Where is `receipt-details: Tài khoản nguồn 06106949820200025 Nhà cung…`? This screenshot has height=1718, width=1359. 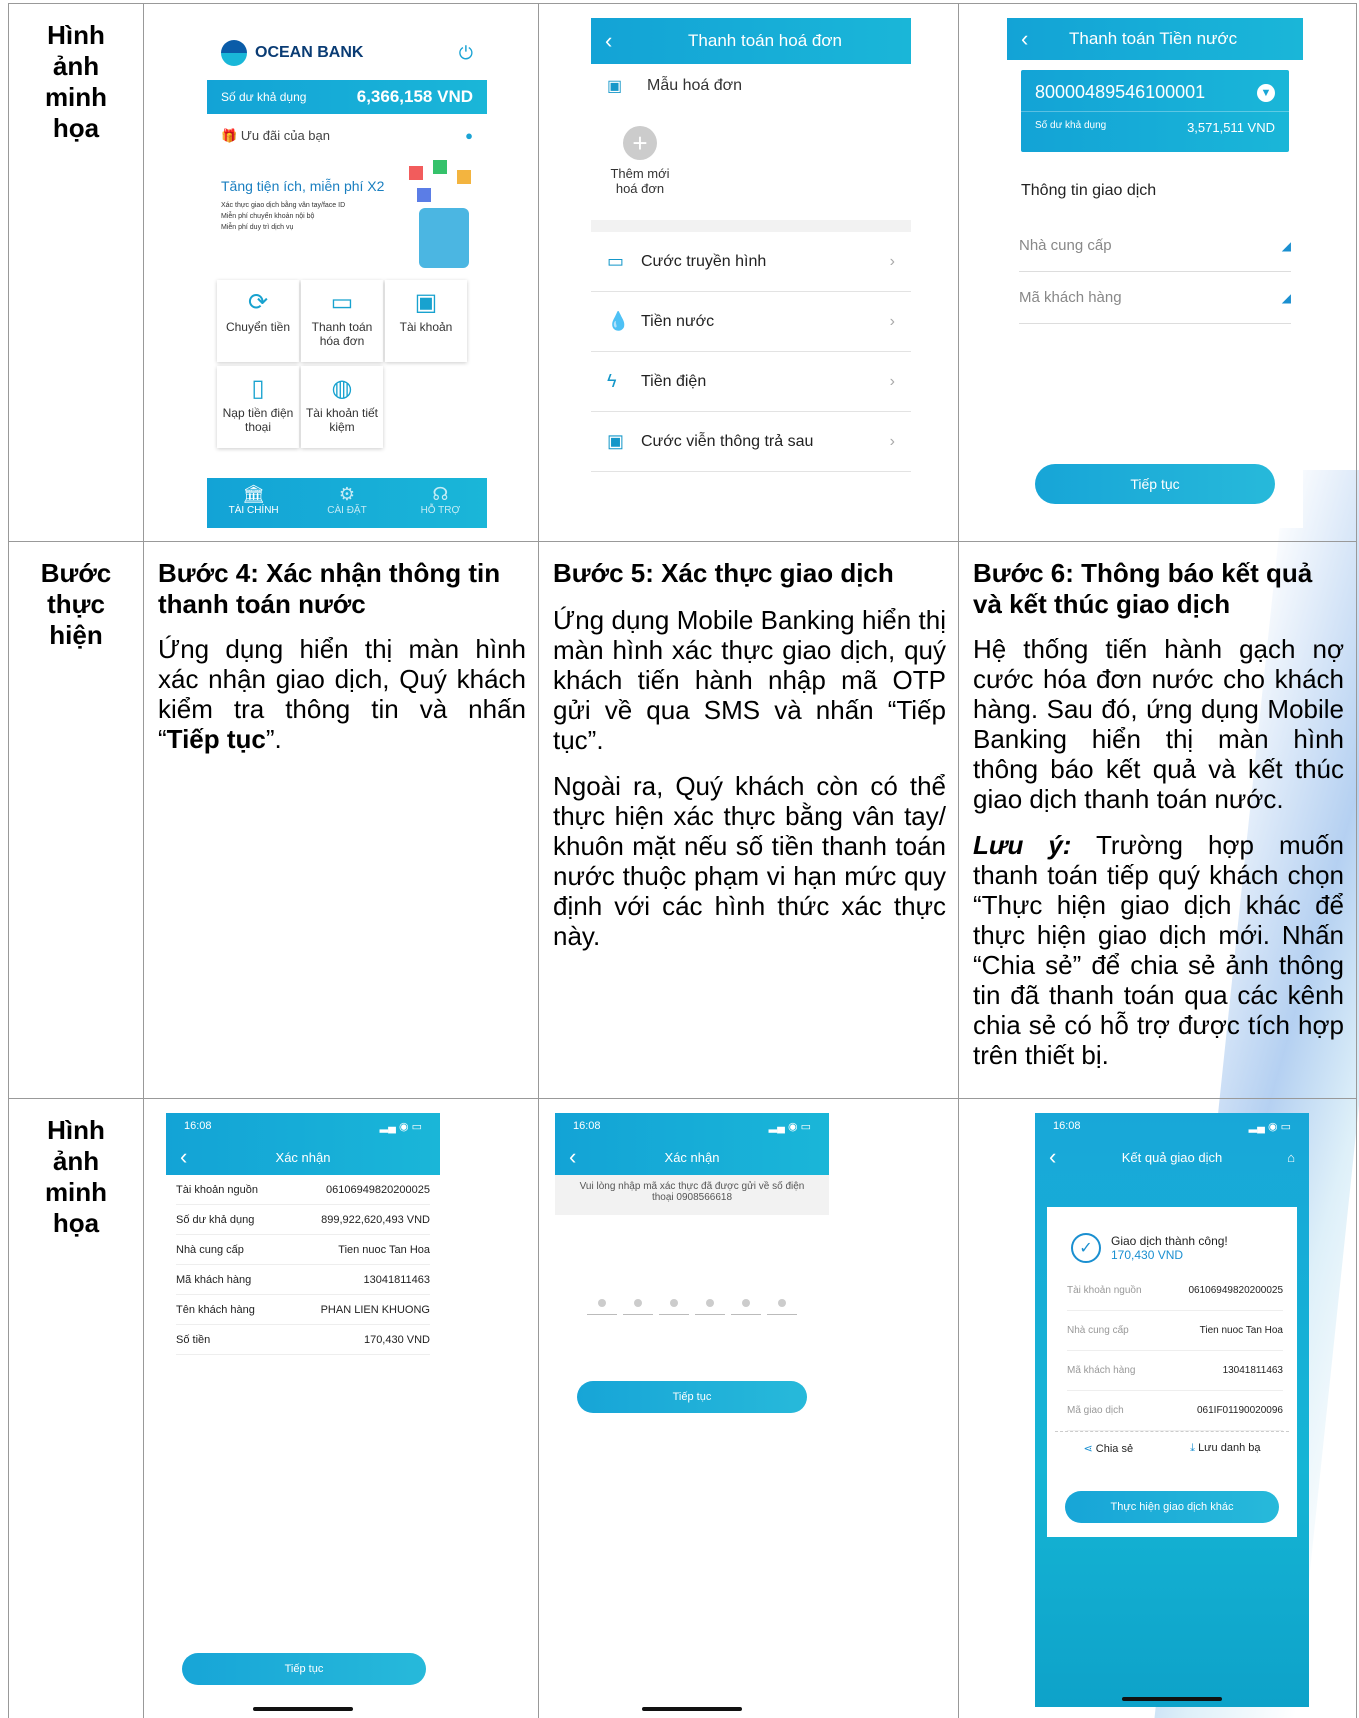
receipt-details: Tài khoản nguồn 06106949820200025 Nhà cung… is located at coordinates (1172, 1351).